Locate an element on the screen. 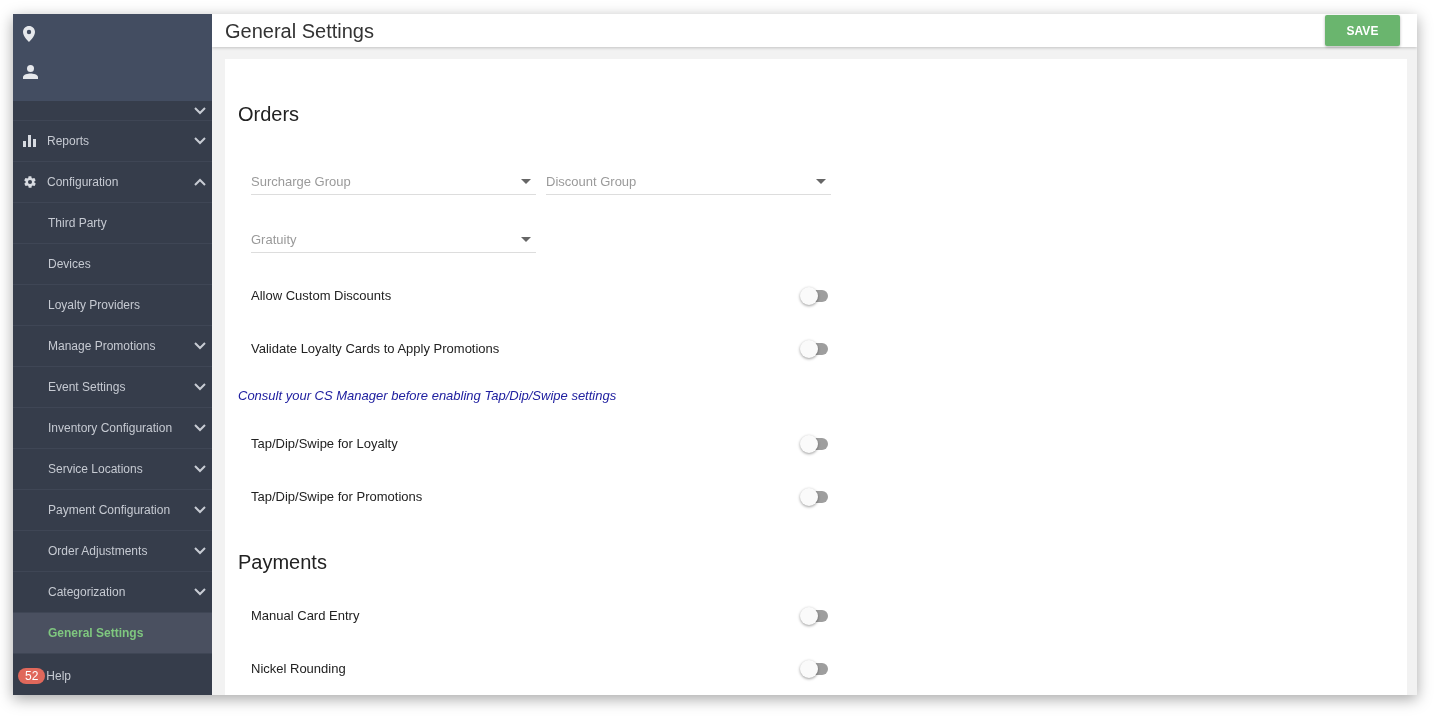 The width and height of the screenshot is (1436, 726). menu-label: Configuration is located at coordinates (83, 182).